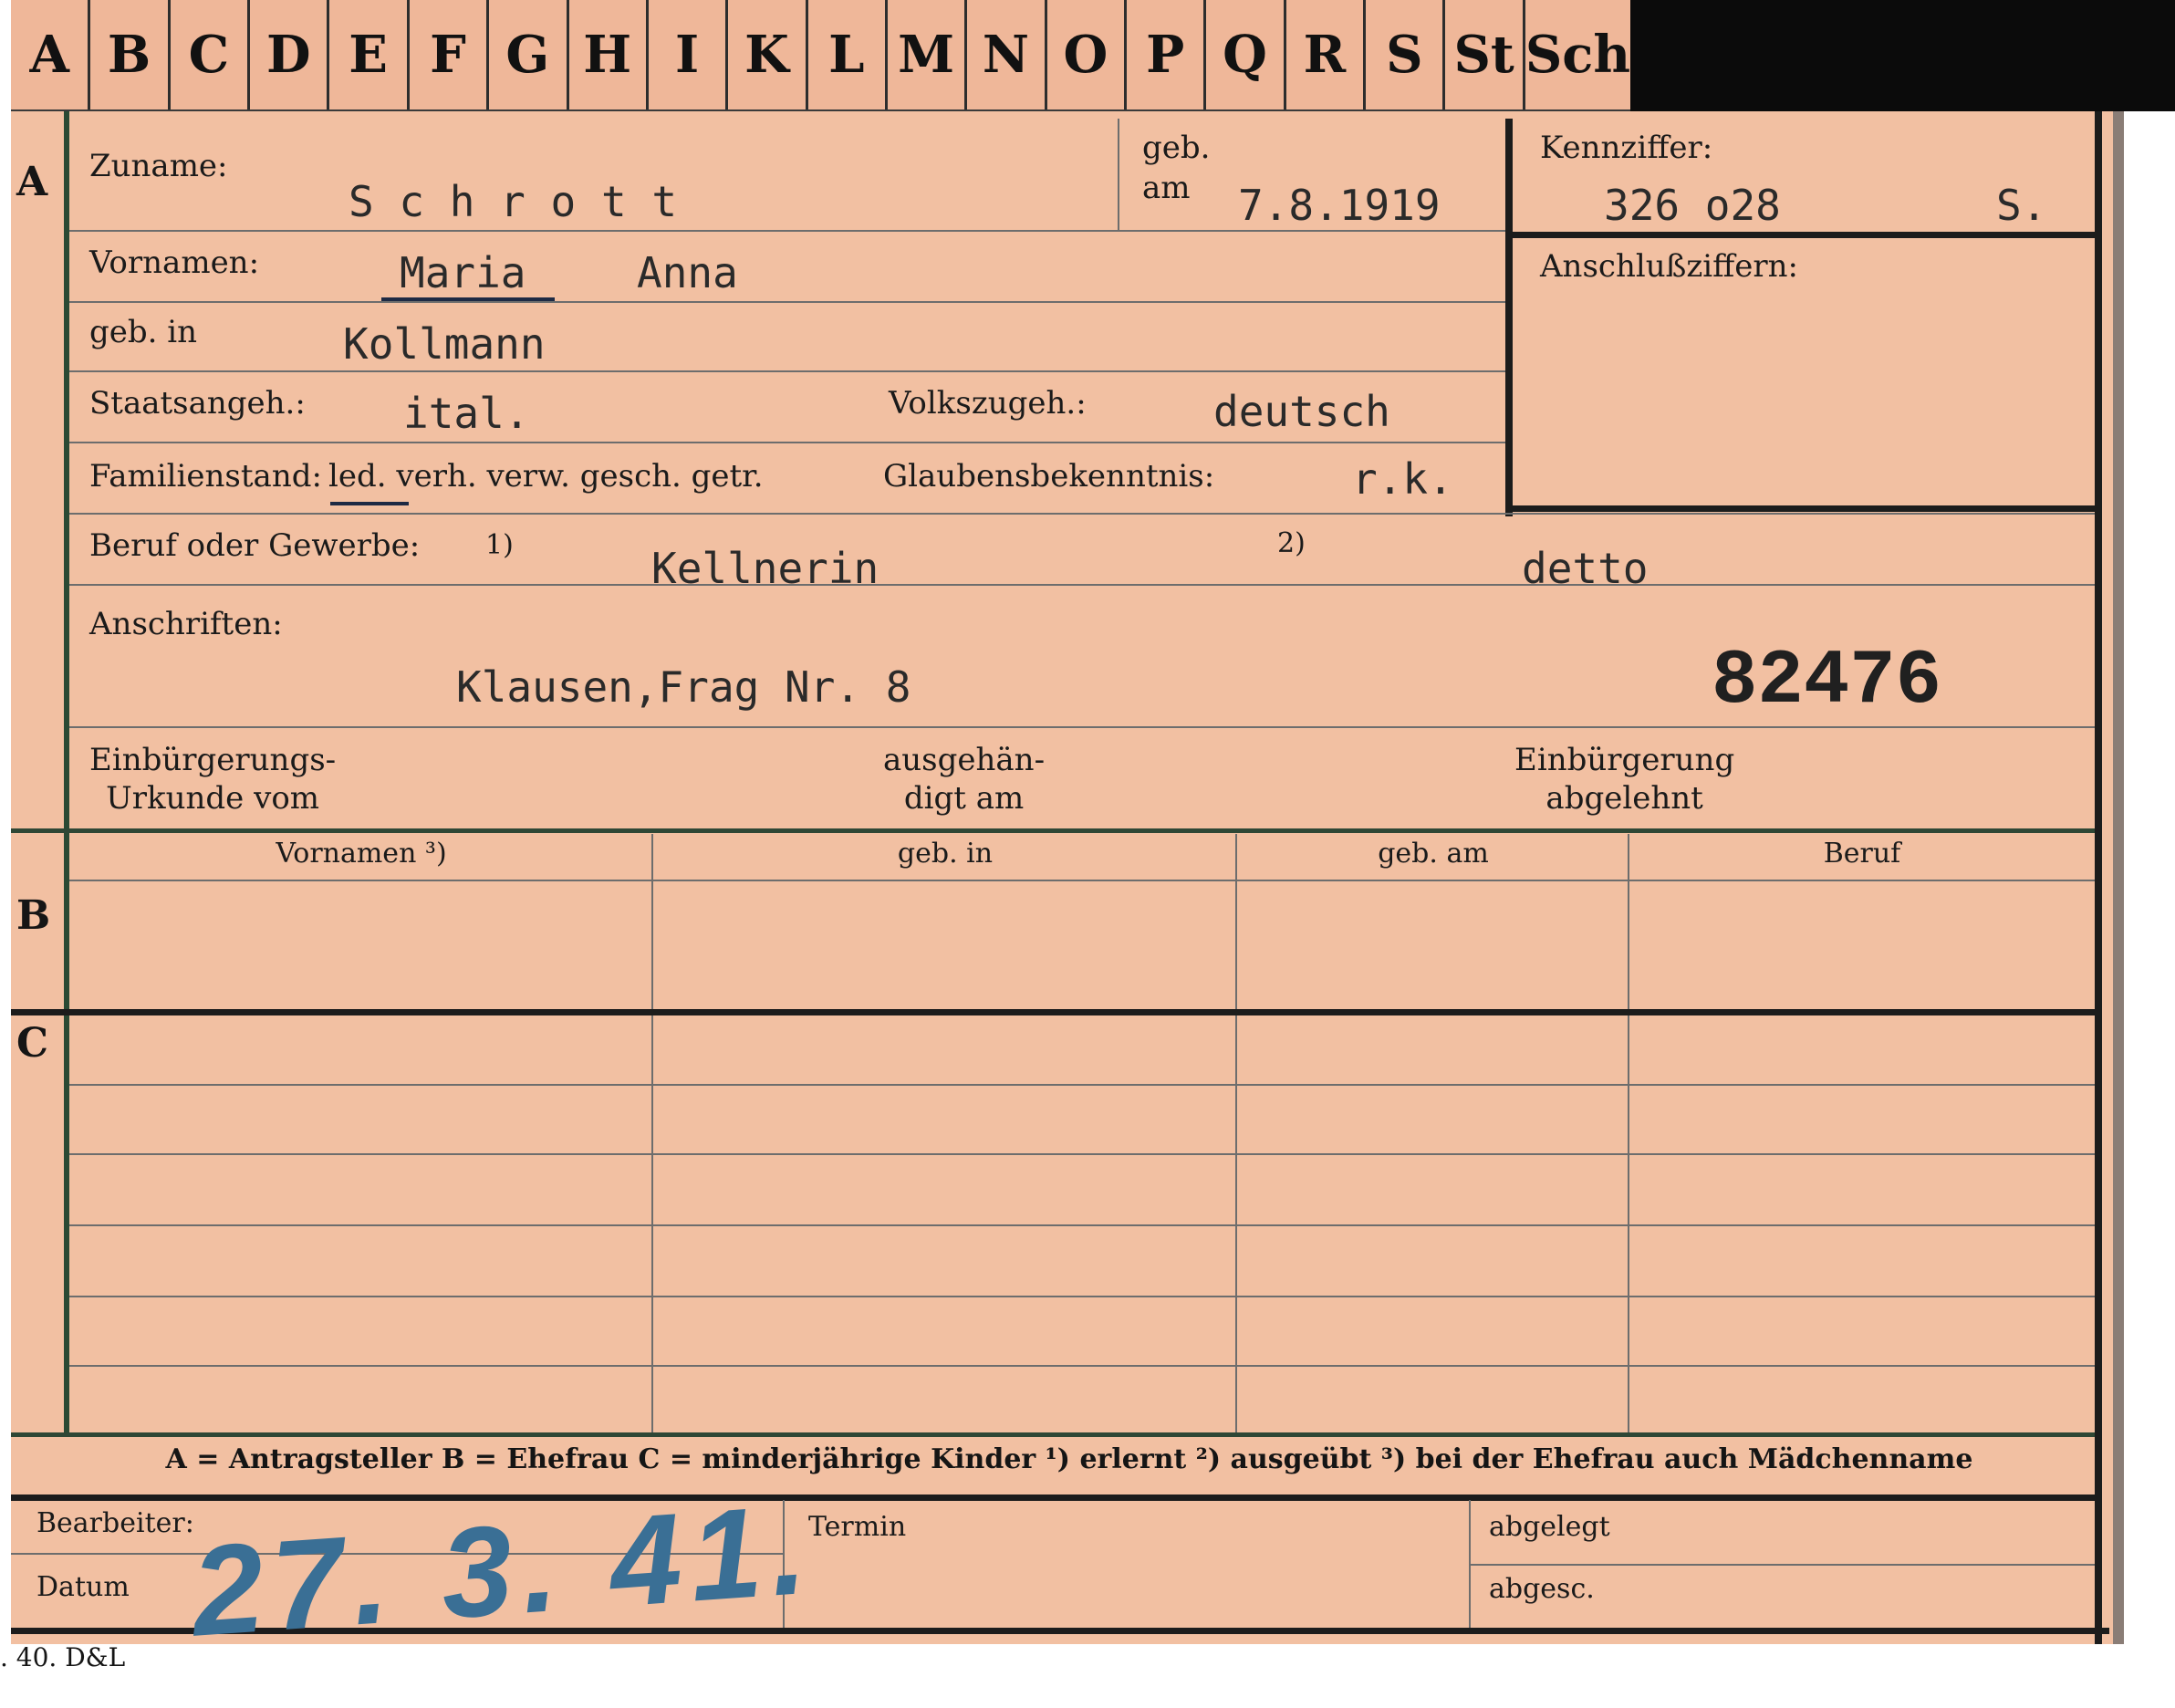 The width and height of the screenshot is (2175, 1708). Describe the element at coordinates (1326, 54) in the screenshot. I see `index-tab: R` at that location.